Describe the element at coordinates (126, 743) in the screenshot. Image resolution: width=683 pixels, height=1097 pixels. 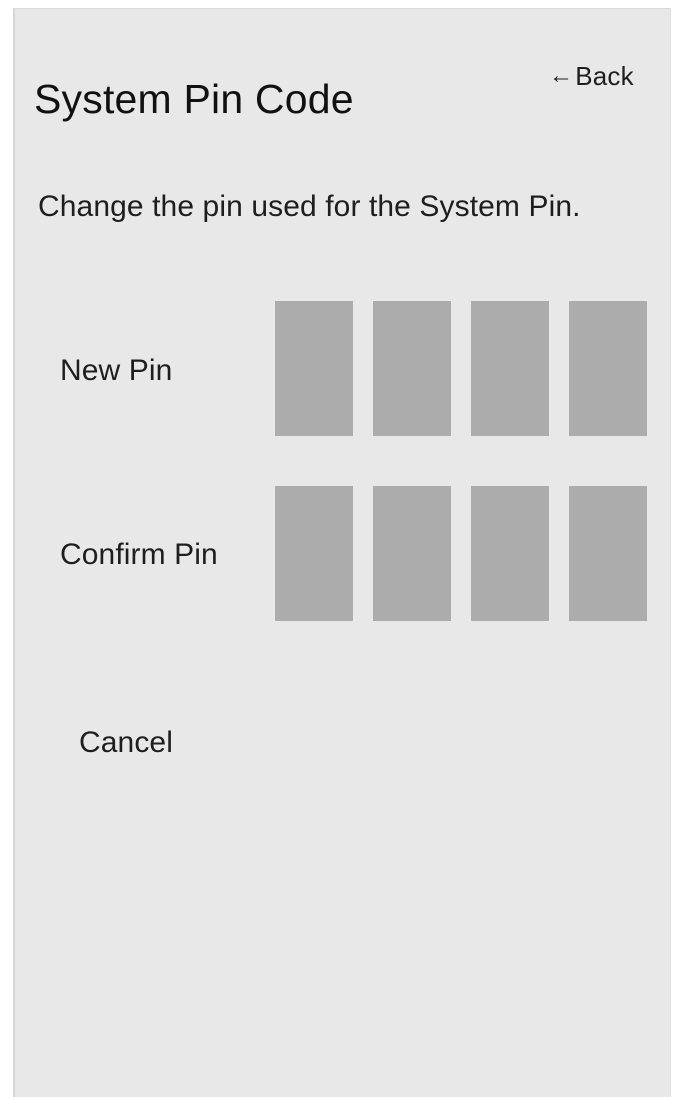
I see `cancel-button: Cancel` at that location.